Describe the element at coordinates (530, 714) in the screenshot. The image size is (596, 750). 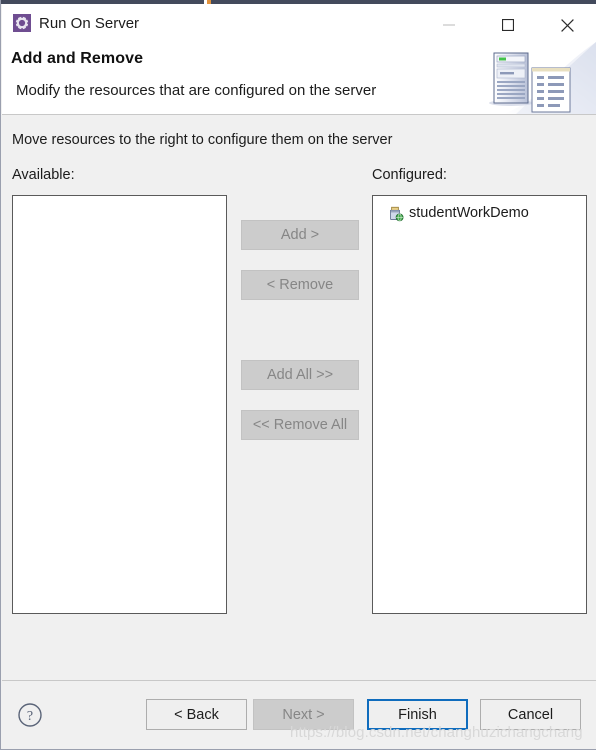
I see `cancel-button: Cancel` at that location.